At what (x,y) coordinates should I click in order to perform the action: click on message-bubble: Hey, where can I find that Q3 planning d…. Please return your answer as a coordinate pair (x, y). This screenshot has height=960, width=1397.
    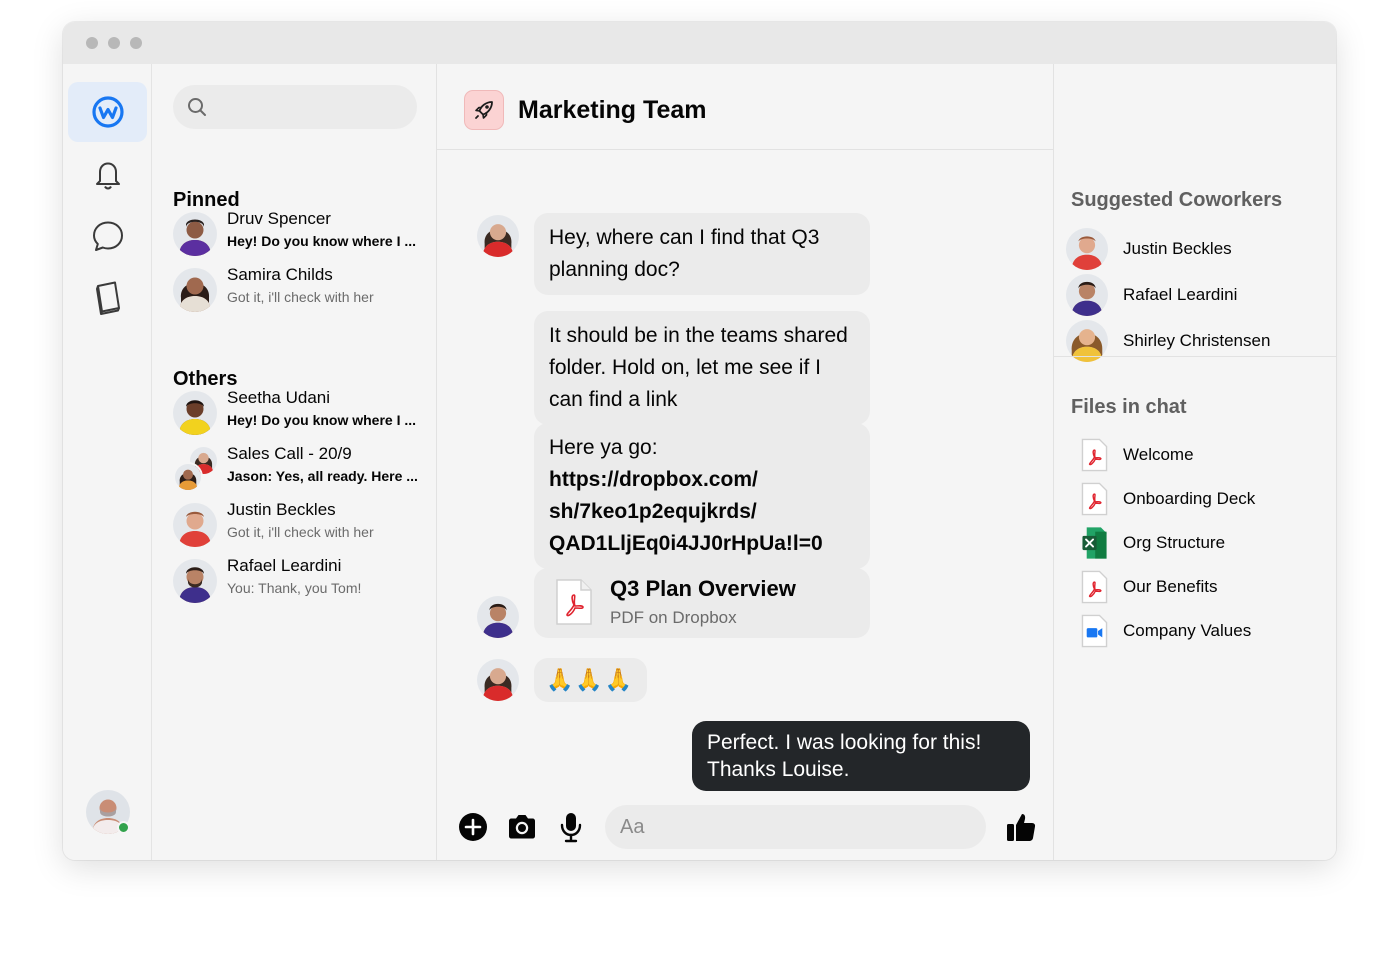
    Looking at the image, I should click on (702, 254).